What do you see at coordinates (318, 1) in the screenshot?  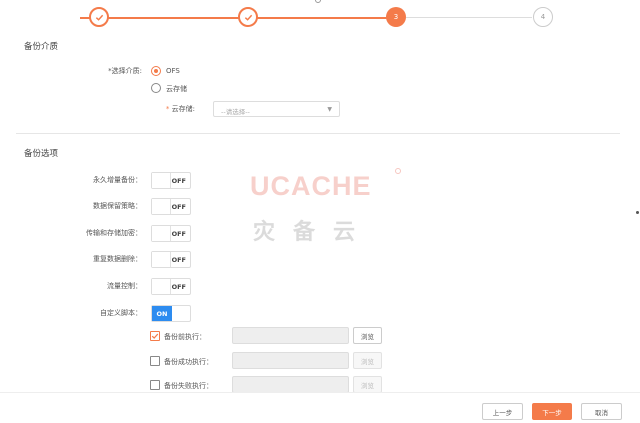 I see `step-top-mark` at bounding box center [318, 1].